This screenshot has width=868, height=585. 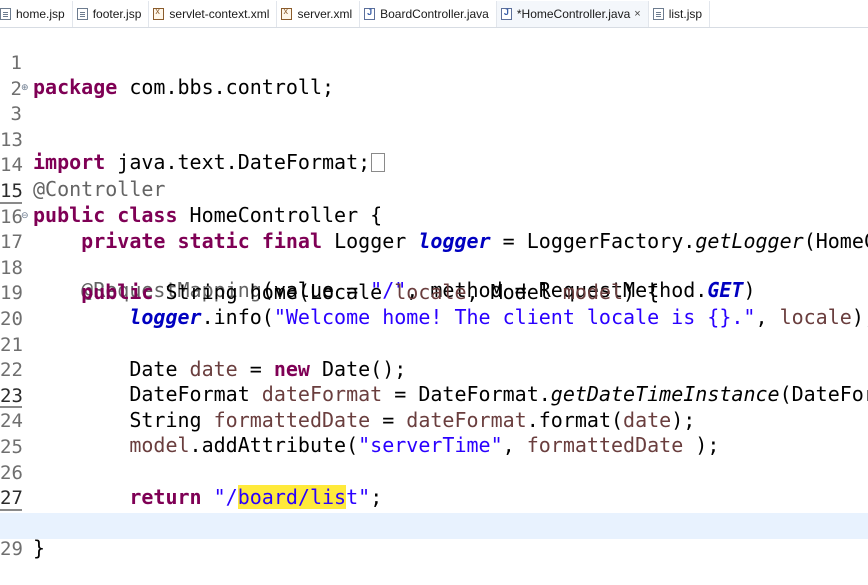 What do you see at coordinates (434, 165) in the screenshot?
I see `code-line: 14 @Controller` at bounding box center [434, 165].